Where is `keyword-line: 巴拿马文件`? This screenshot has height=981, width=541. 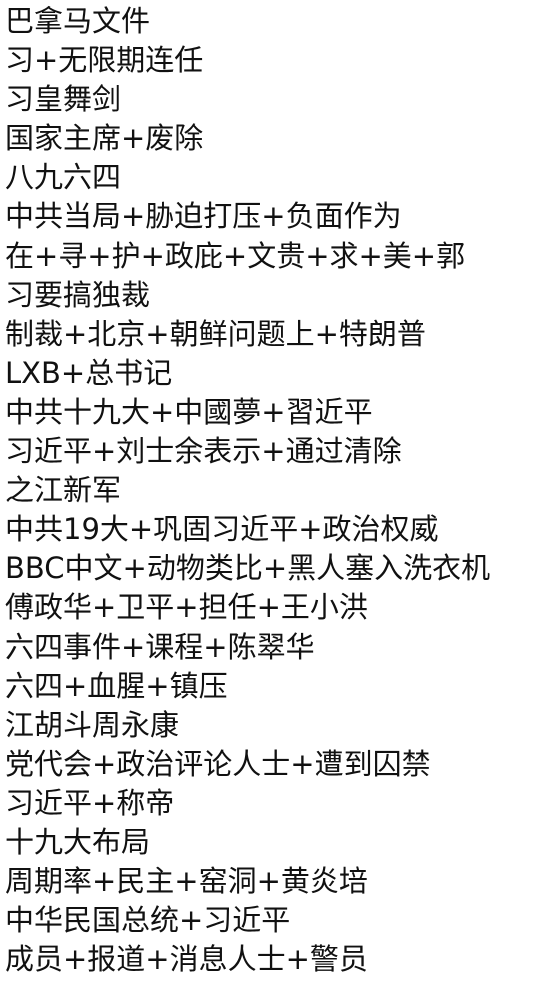 keyword-line: 巴拿马文件 is located at coordinates (78, 21).